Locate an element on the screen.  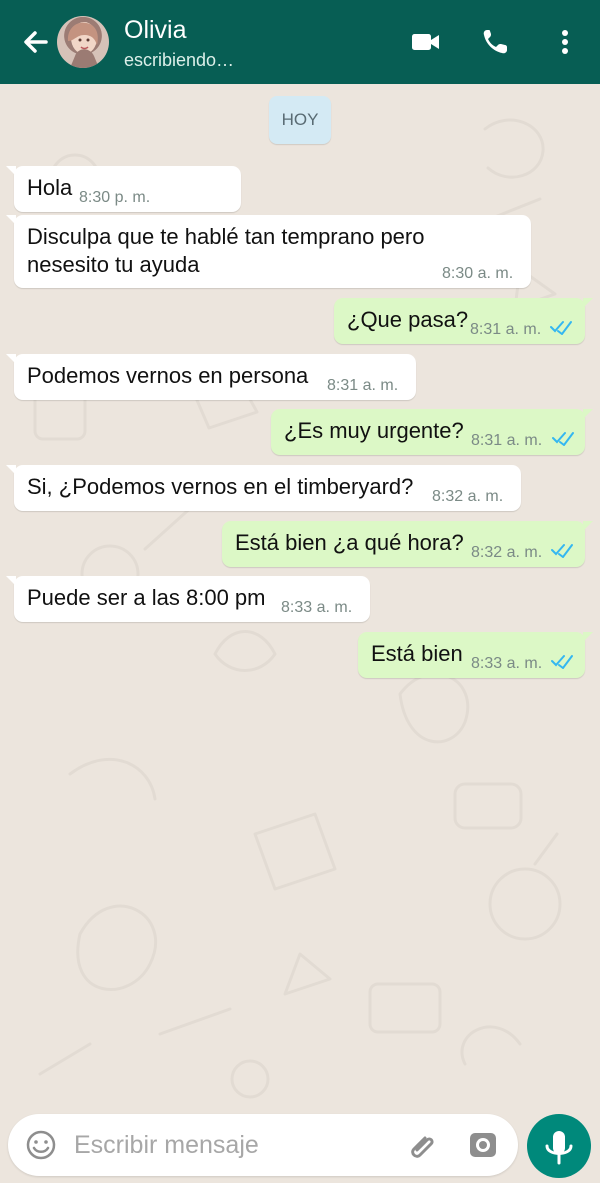
message-text: ¿Que pasa? is located at coordinates (408, 319).